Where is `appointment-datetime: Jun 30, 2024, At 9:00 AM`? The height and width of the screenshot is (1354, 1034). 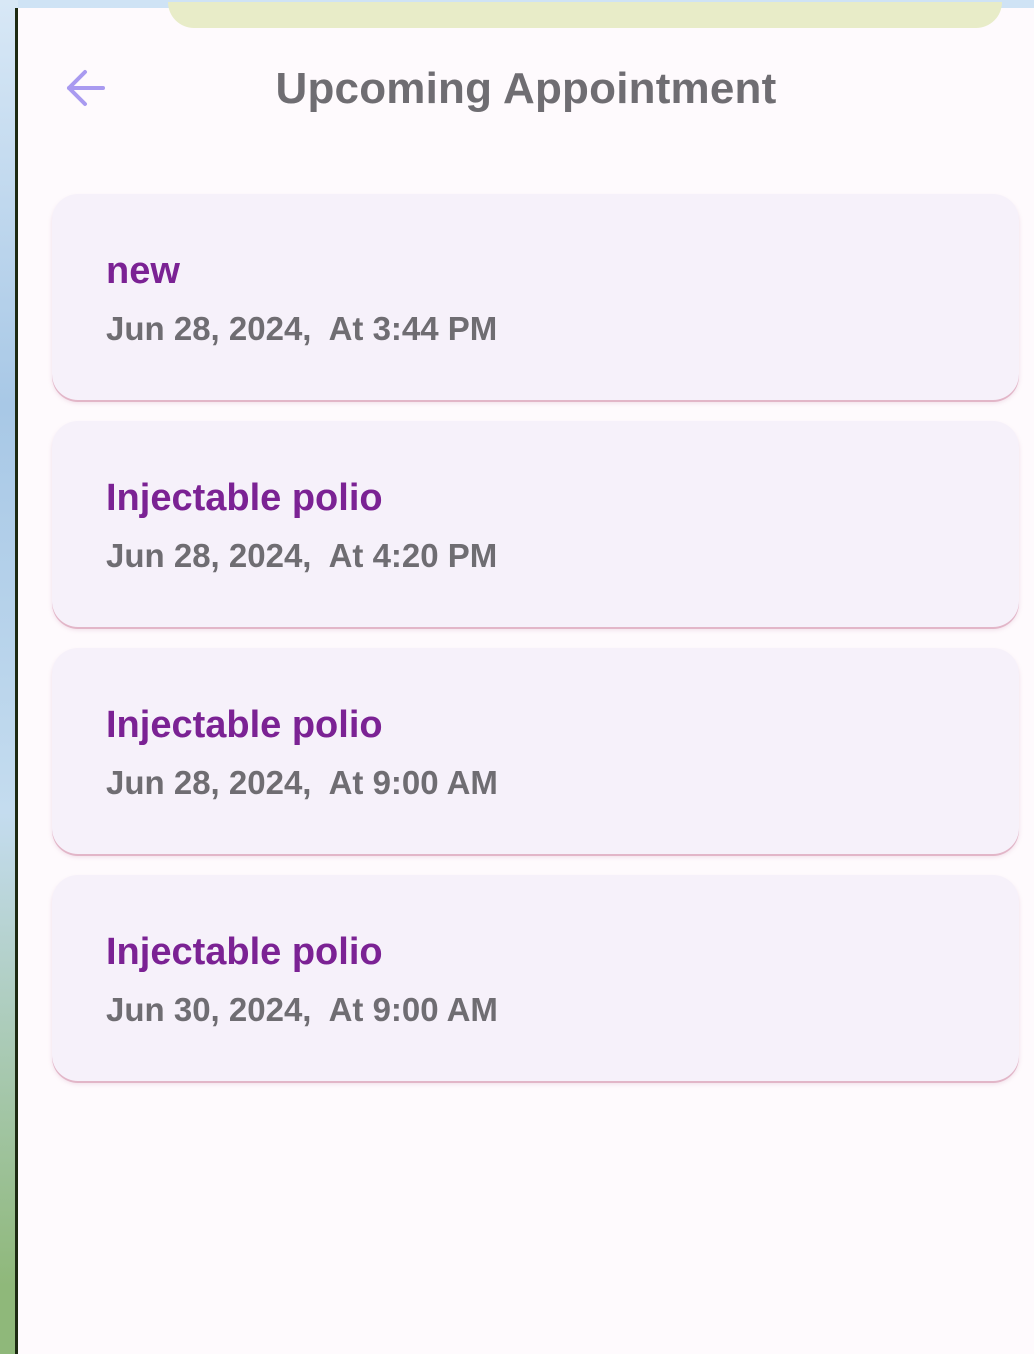
appointment-datetime: Jun 30, 2024, At 9:00 AM is located at coordinates (302, 1010).